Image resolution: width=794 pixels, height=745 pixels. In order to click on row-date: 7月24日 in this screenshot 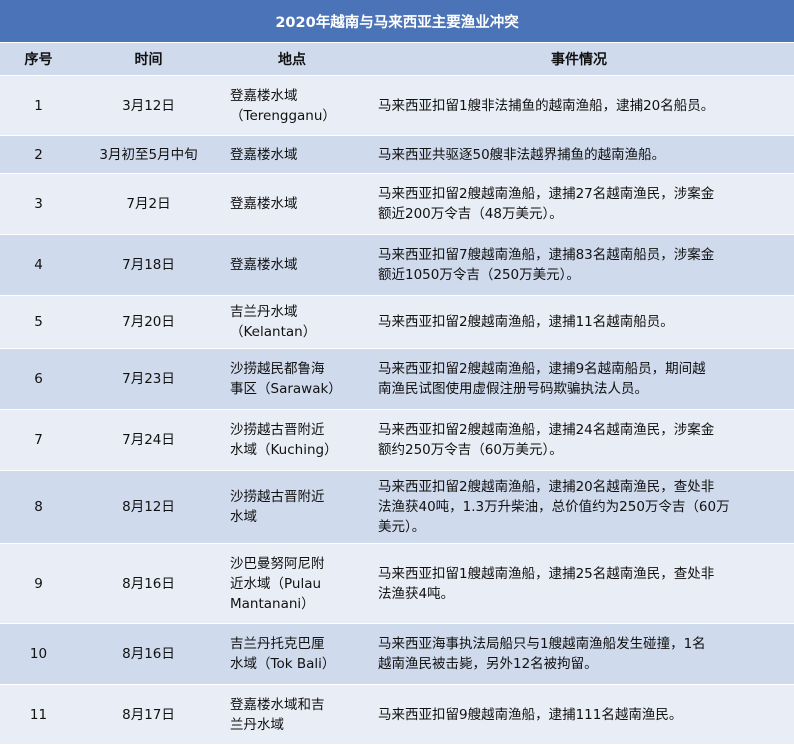, I will do `click(148, 440)`.